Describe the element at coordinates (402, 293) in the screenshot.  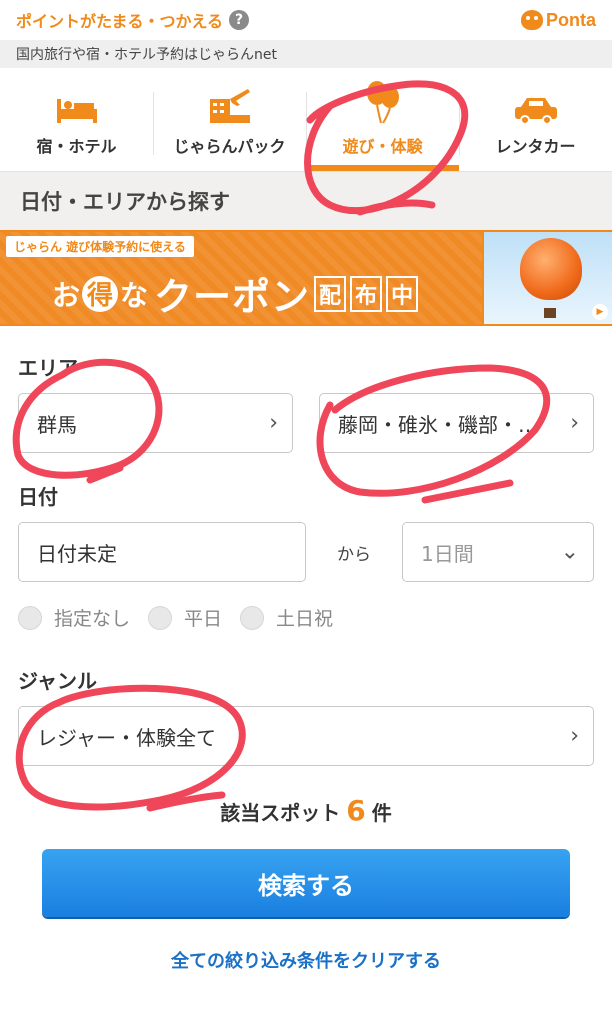
I see `banner-box-char: 中` at that location.